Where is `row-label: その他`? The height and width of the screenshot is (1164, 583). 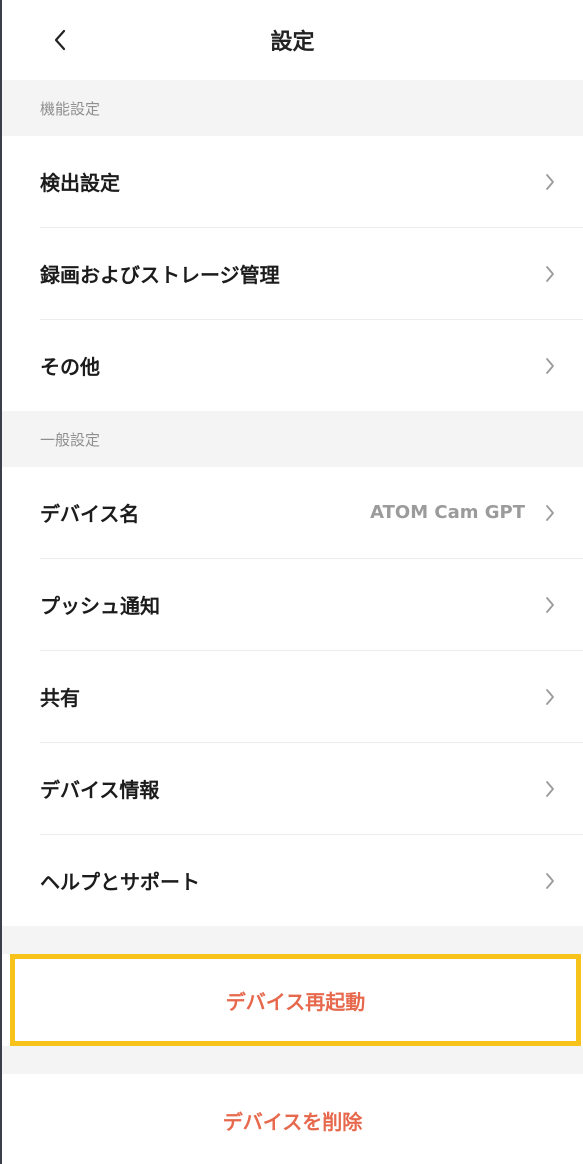 row-label: その他 is located at coordinates (70, 367).